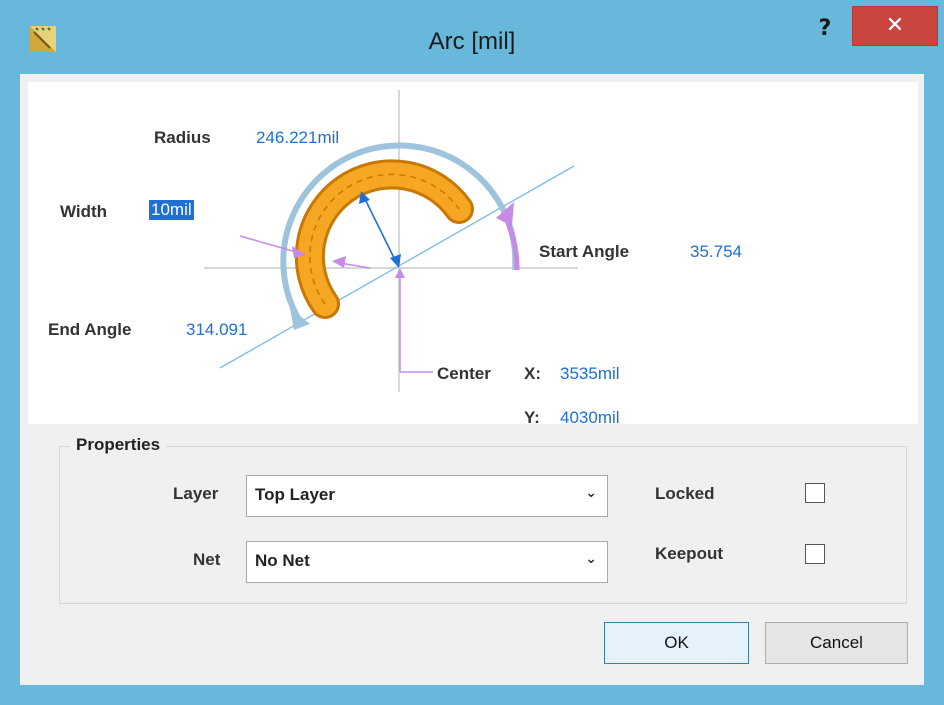  Describe the element at coordinates (836, 643) in the screenshot. I see `cancel-button: Cancel` at that location.